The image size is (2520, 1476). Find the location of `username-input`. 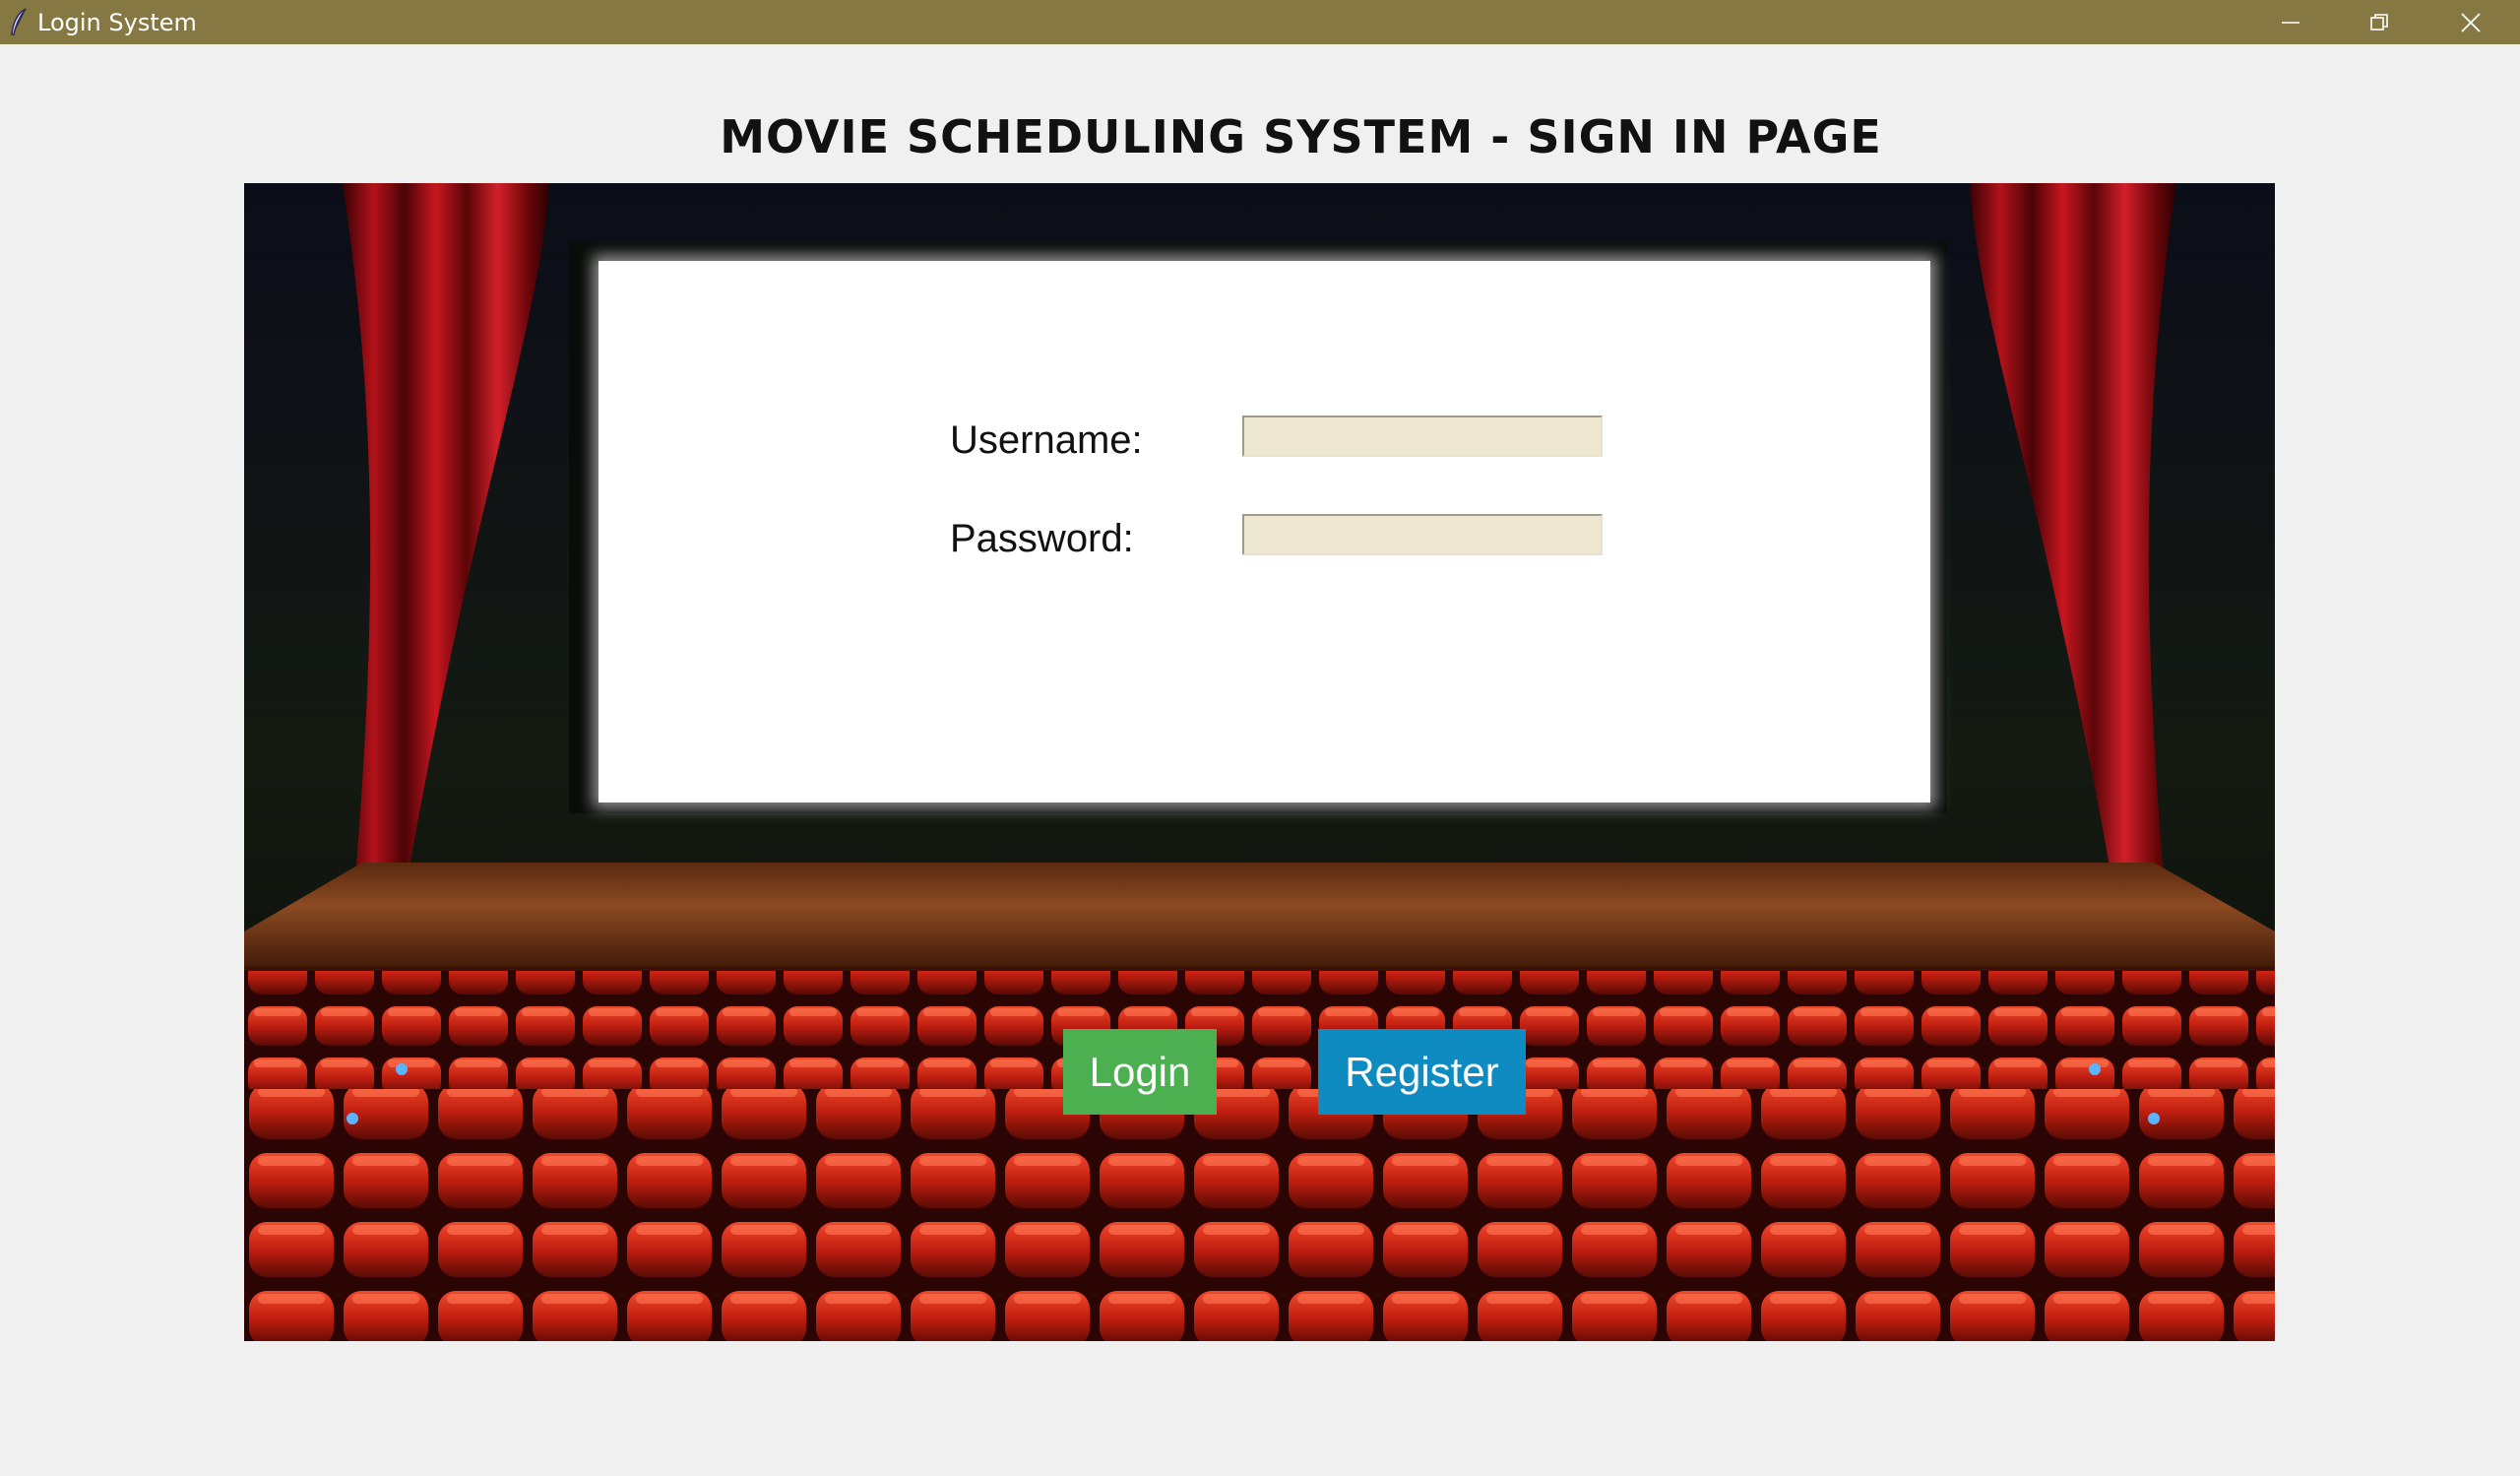

username-input is located at coordinates (1422, 436).